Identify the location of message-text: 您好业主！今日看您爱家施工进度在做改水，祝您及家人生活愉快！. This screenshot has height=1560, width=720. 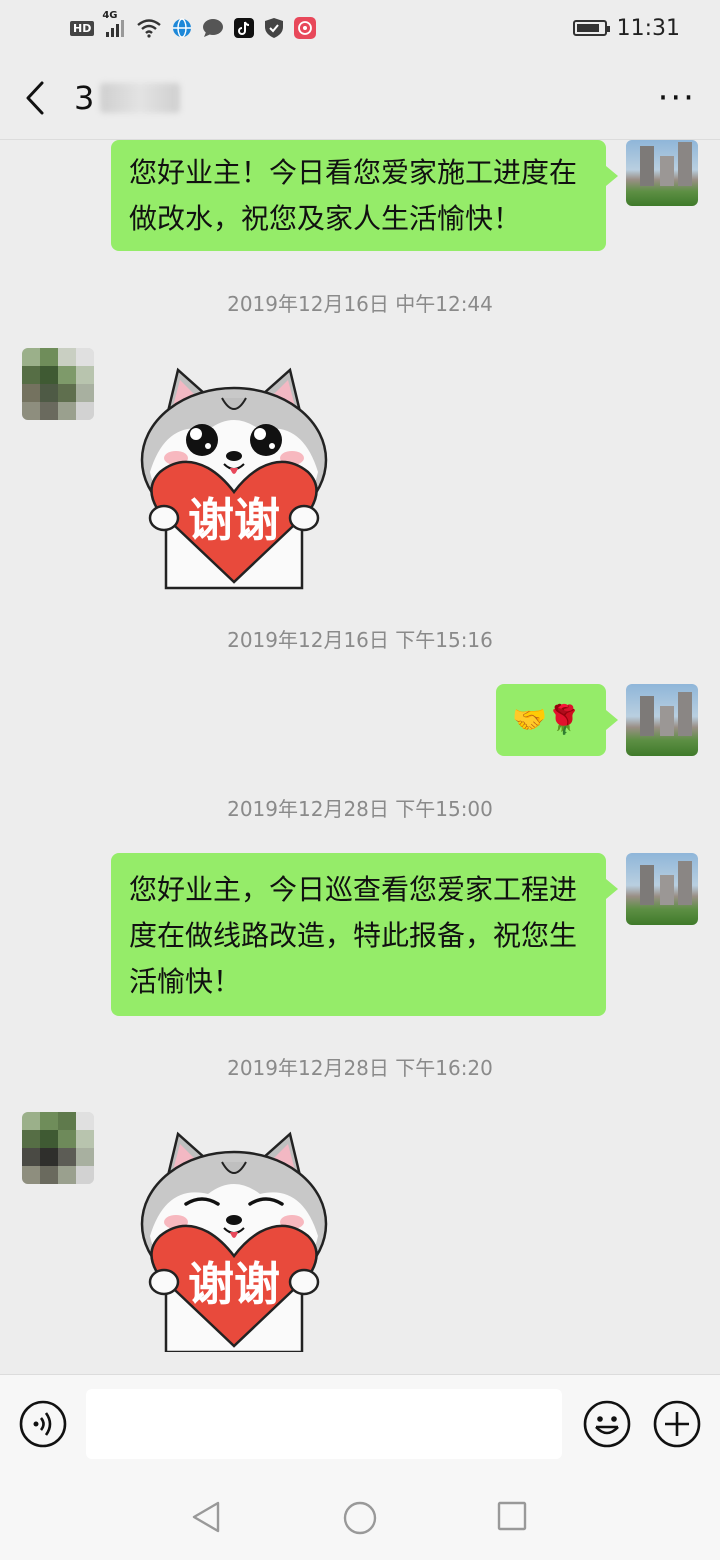
(353, 195).